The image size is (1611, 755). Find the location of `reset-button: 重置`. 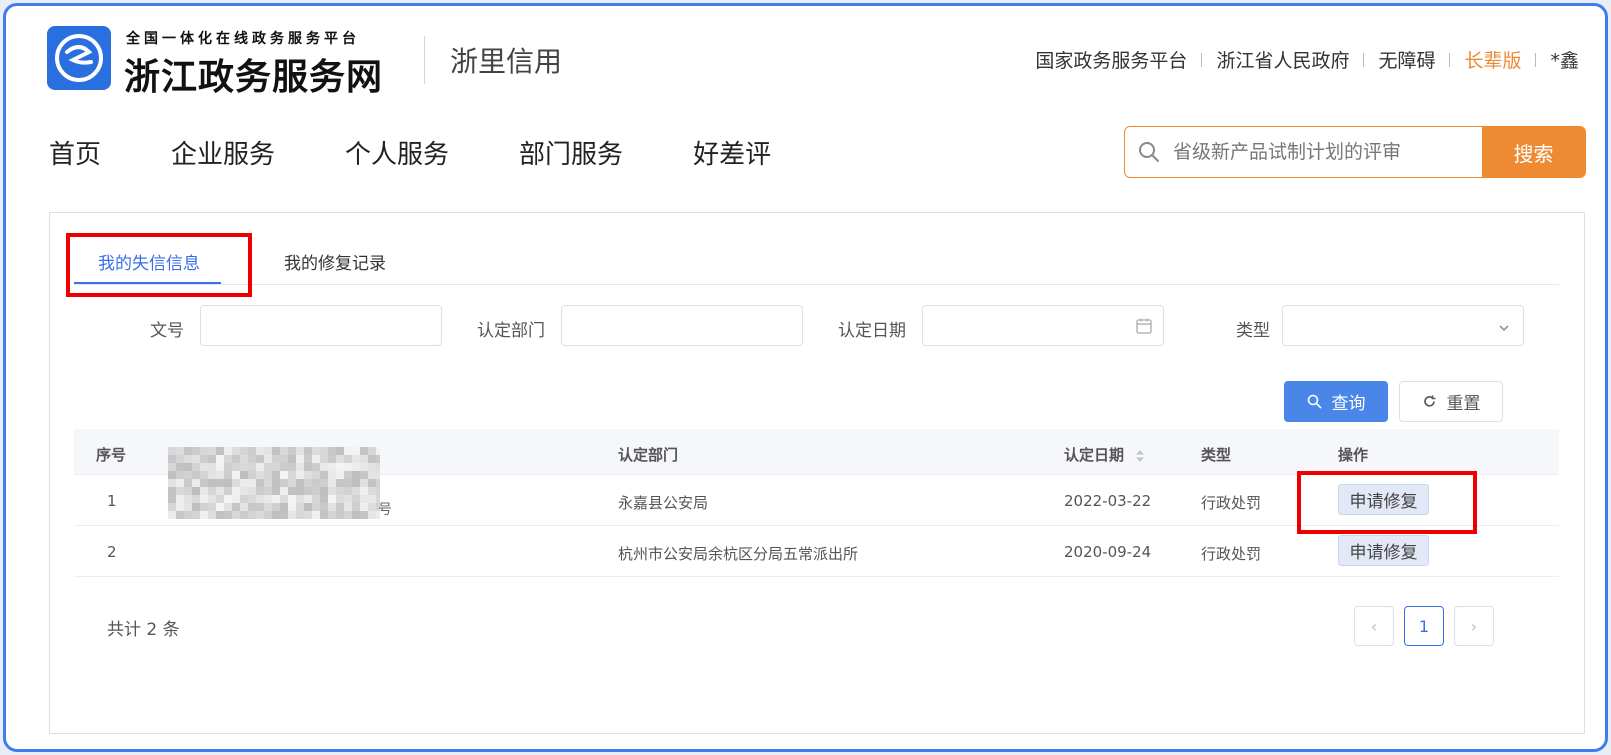

reset-button: 重置 is located at coordinates (1451, 401).